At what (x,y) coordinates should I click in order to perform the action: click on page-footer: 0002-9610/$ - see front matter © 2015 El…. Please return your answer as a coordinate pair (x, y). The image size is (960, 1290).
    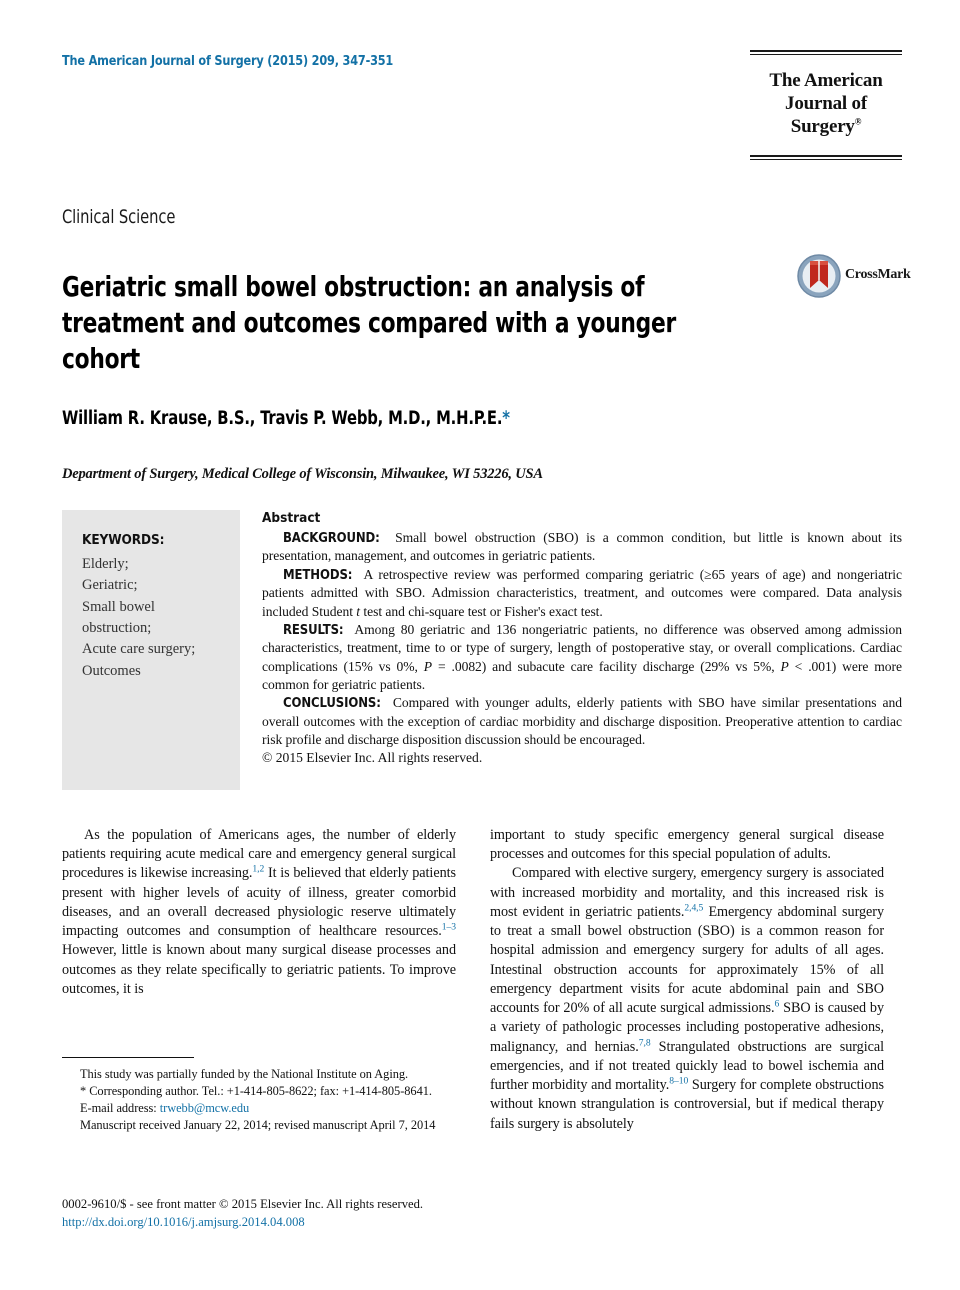
    Looking at the image, I should click on (362, 1214).